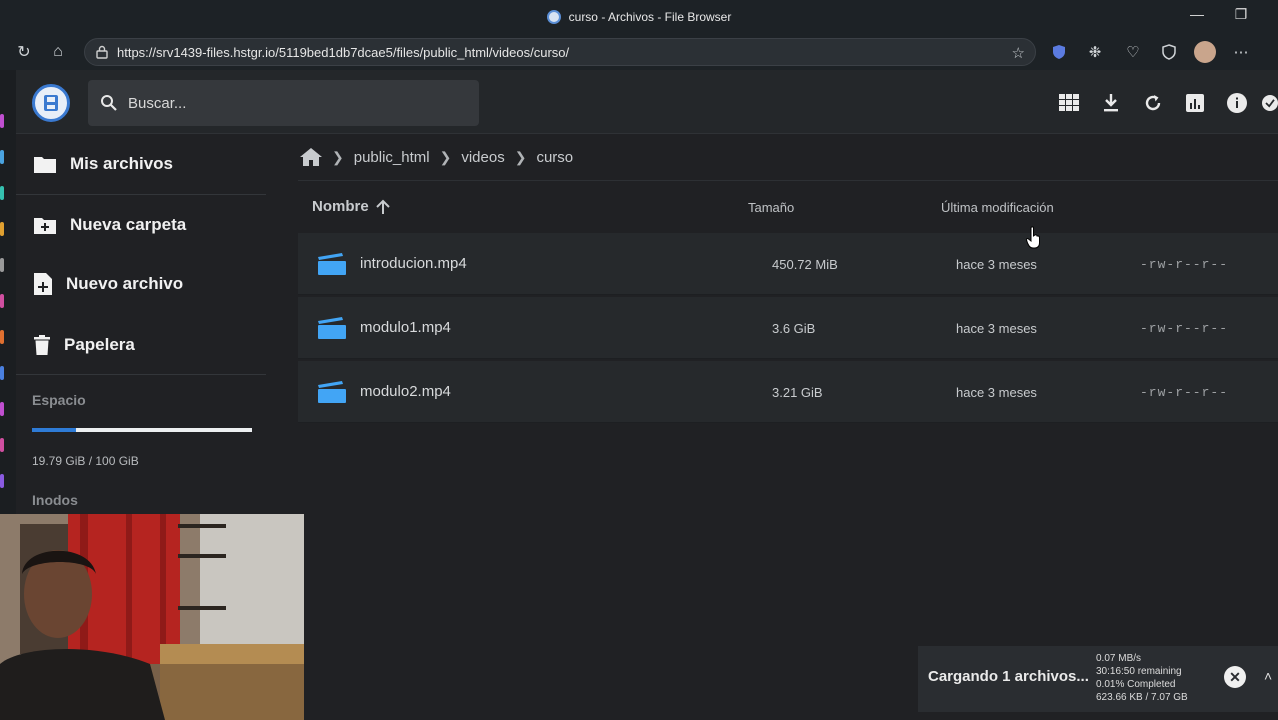 This screenshot has height=720, width=1278. Describe the element at coordinates (1153, 103) in the screenshot. I see `refresh-icon` at that location.